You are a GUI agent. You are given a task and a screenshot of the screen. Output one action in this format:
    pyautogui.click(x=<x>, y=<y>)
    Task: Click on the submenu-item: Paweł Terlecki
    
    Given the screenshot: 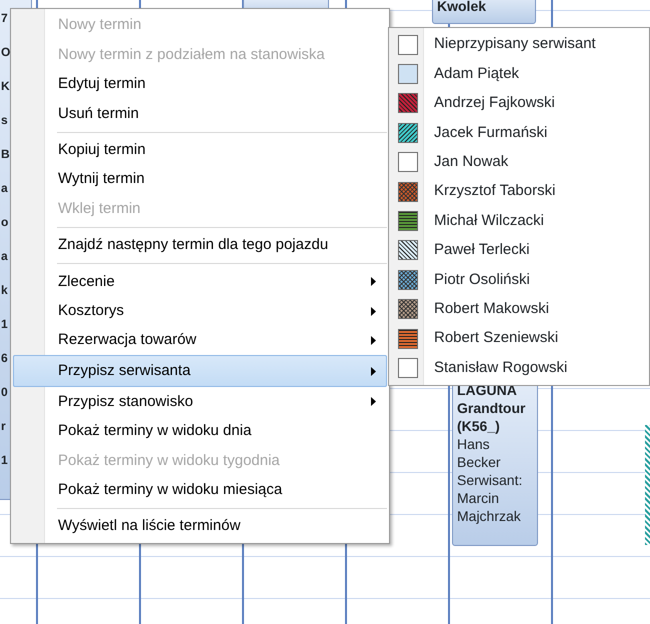 What is the action you would take?
    pyautogui.click(x=519, y=251)
    